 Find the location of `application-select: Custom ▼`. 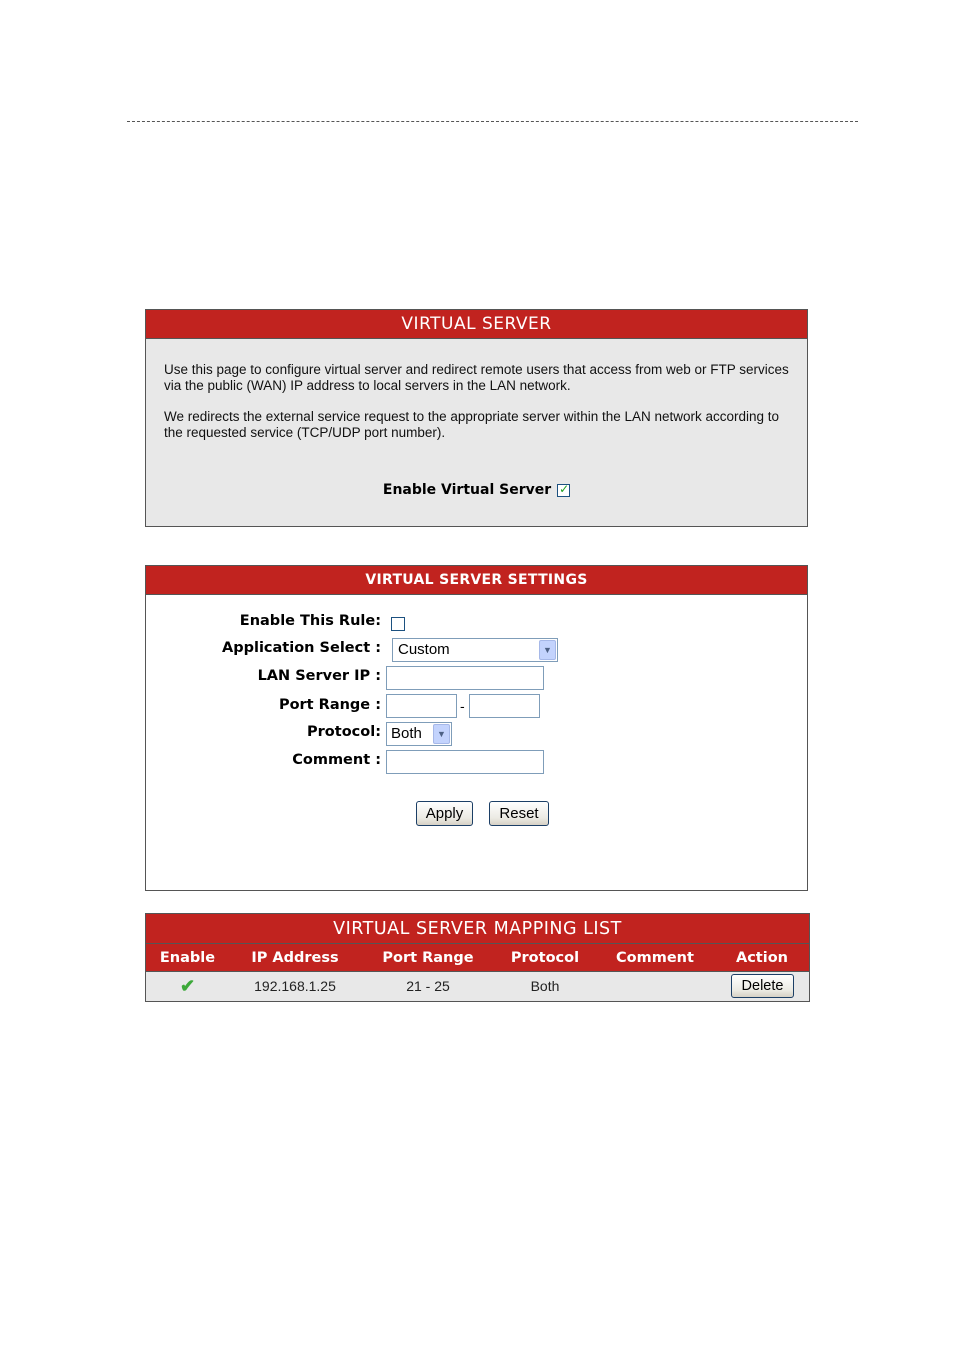

application-select: Custom ▼ is located at coordinates (475, 650).